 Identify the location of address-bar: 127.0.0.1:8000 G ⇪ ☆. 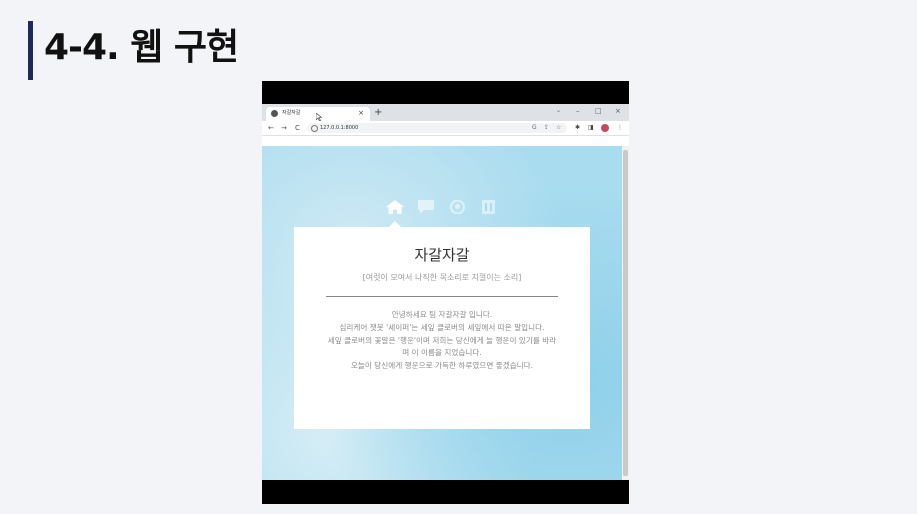
(437, 128).